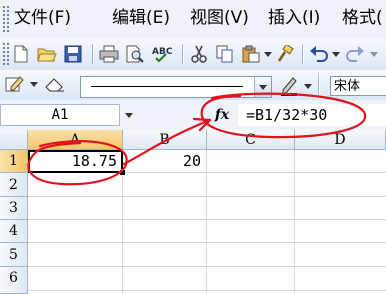 This screenshot has width=386, height=294. Describe the element at coordinates (355, 54) in the screenshot. I see `redo-icon` at that location.